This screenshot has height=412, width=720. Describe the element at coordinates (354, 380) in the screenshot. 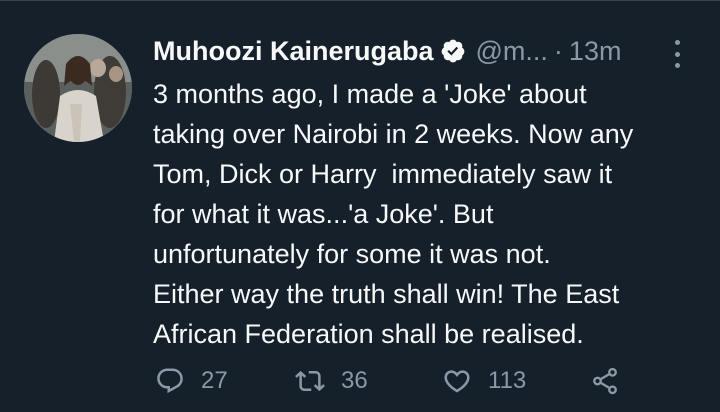

I see `retweet-count: 36` at that location.